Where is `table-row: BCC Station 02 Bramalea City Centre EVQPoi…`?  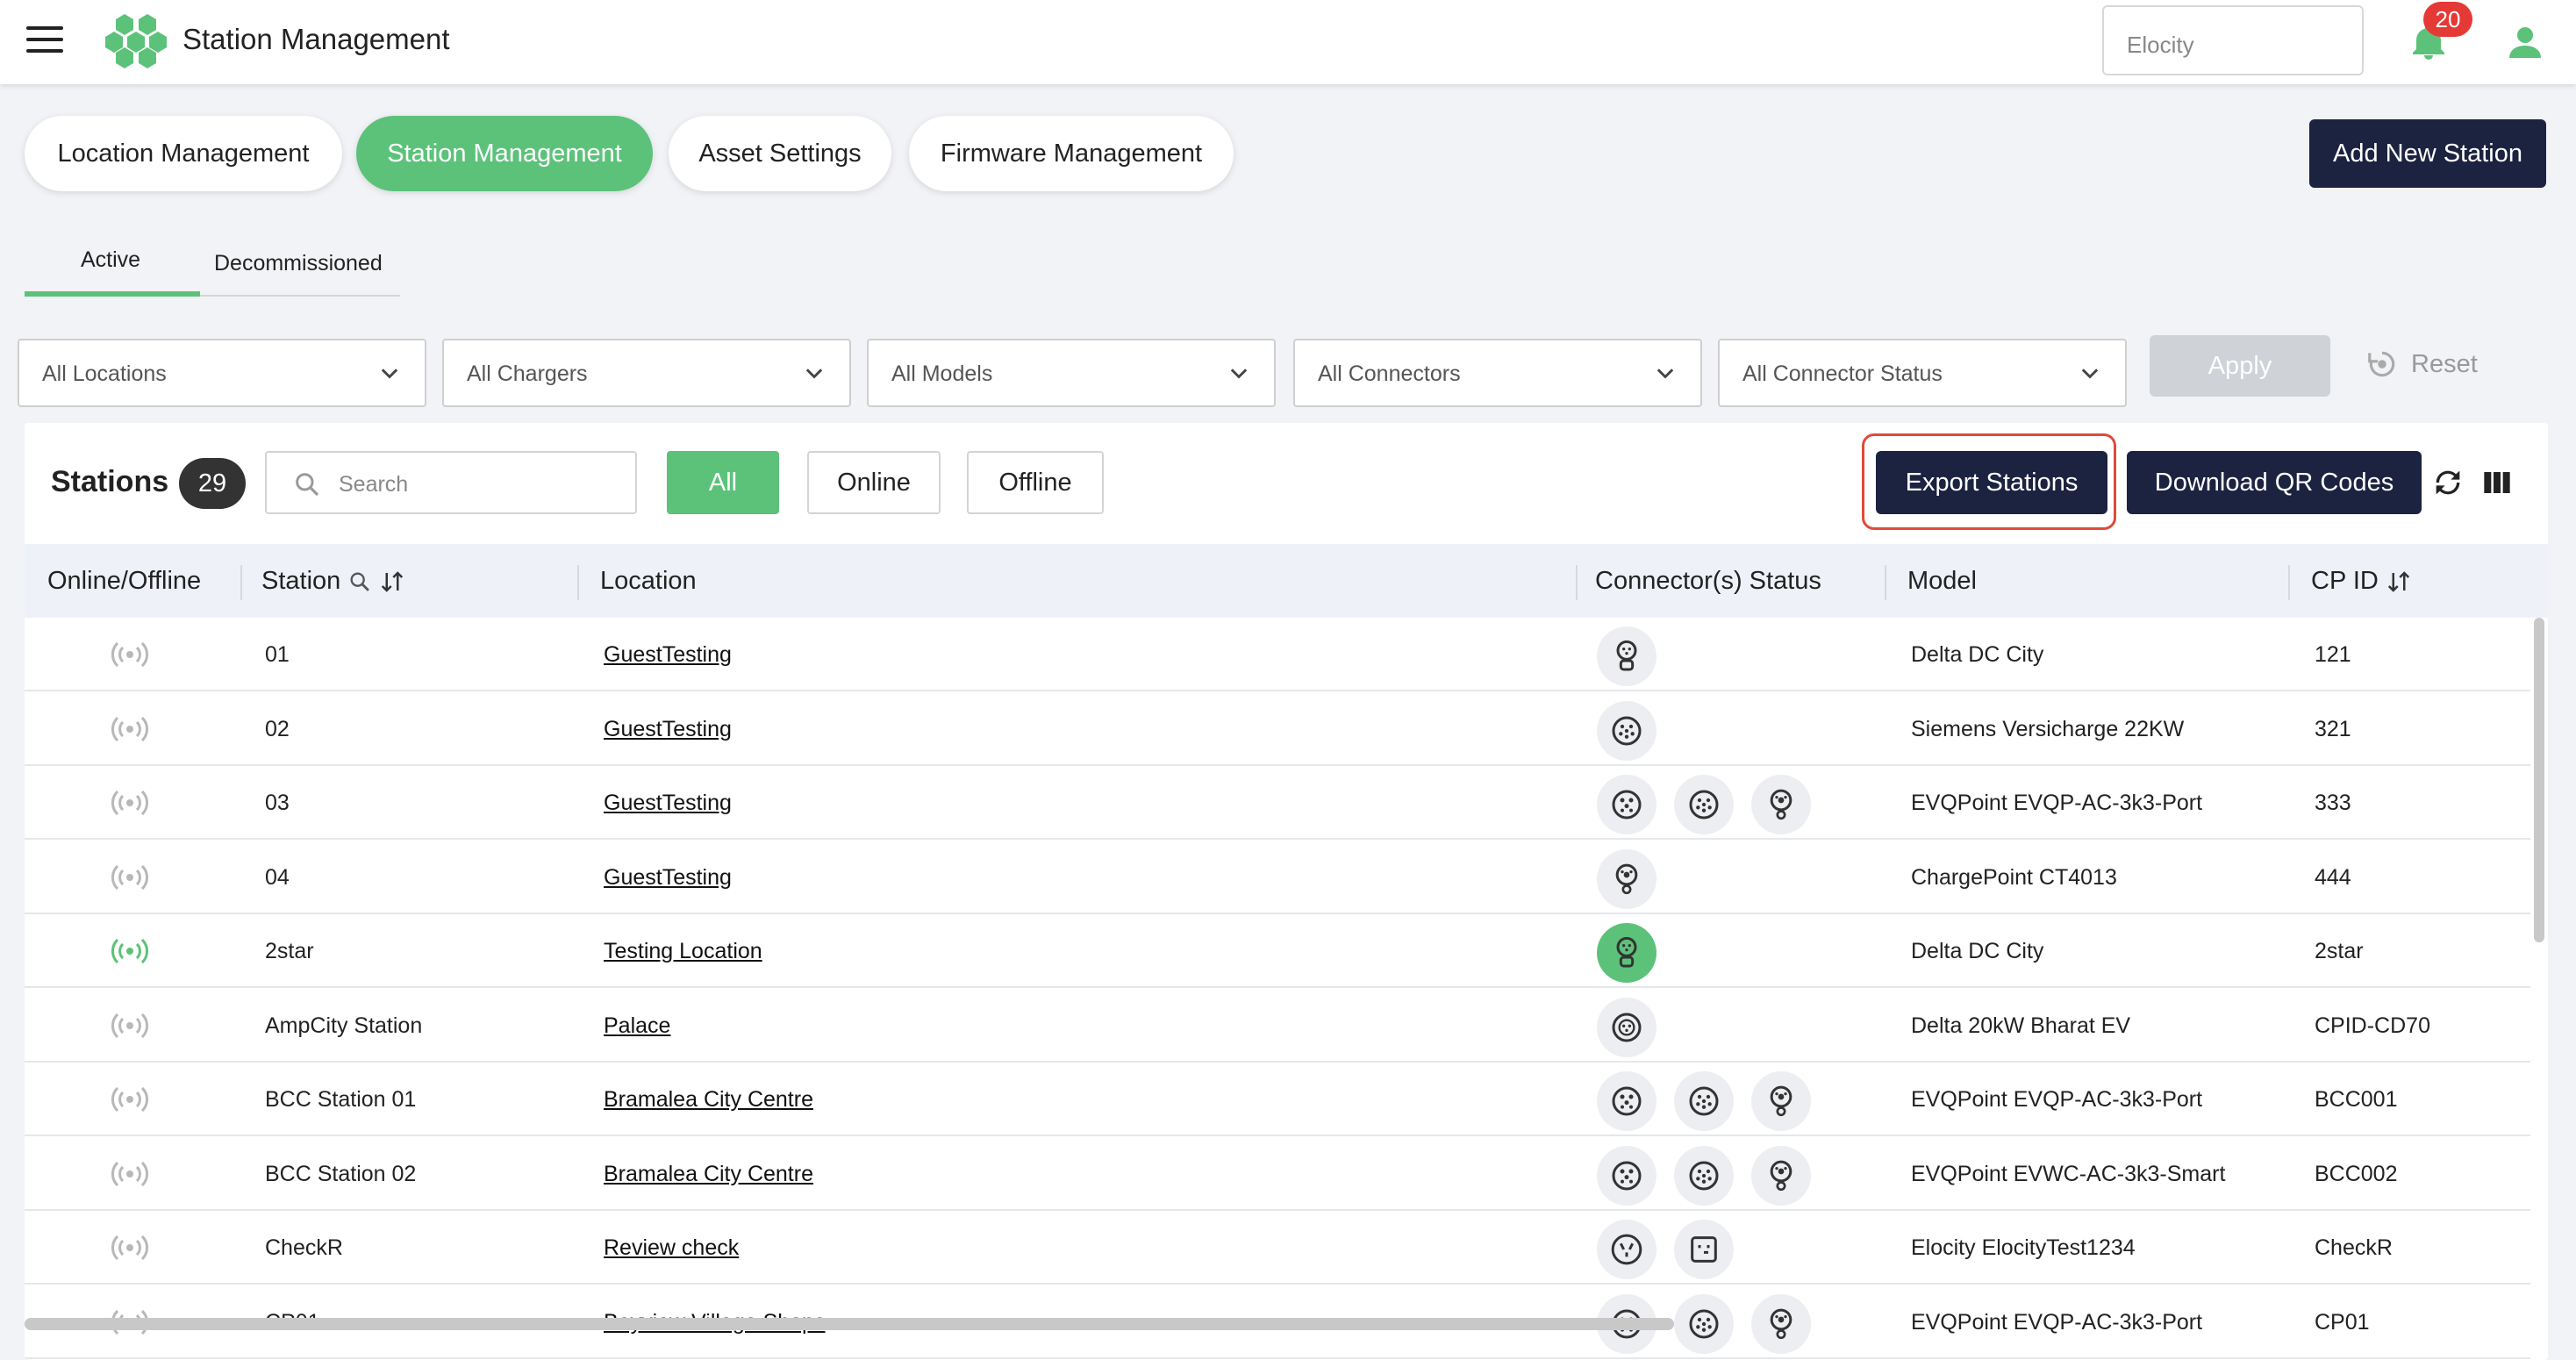 table-row: BCC Station 02 Bramalea City Centre EVQPoi… is located at coordinates (1277, 1173).